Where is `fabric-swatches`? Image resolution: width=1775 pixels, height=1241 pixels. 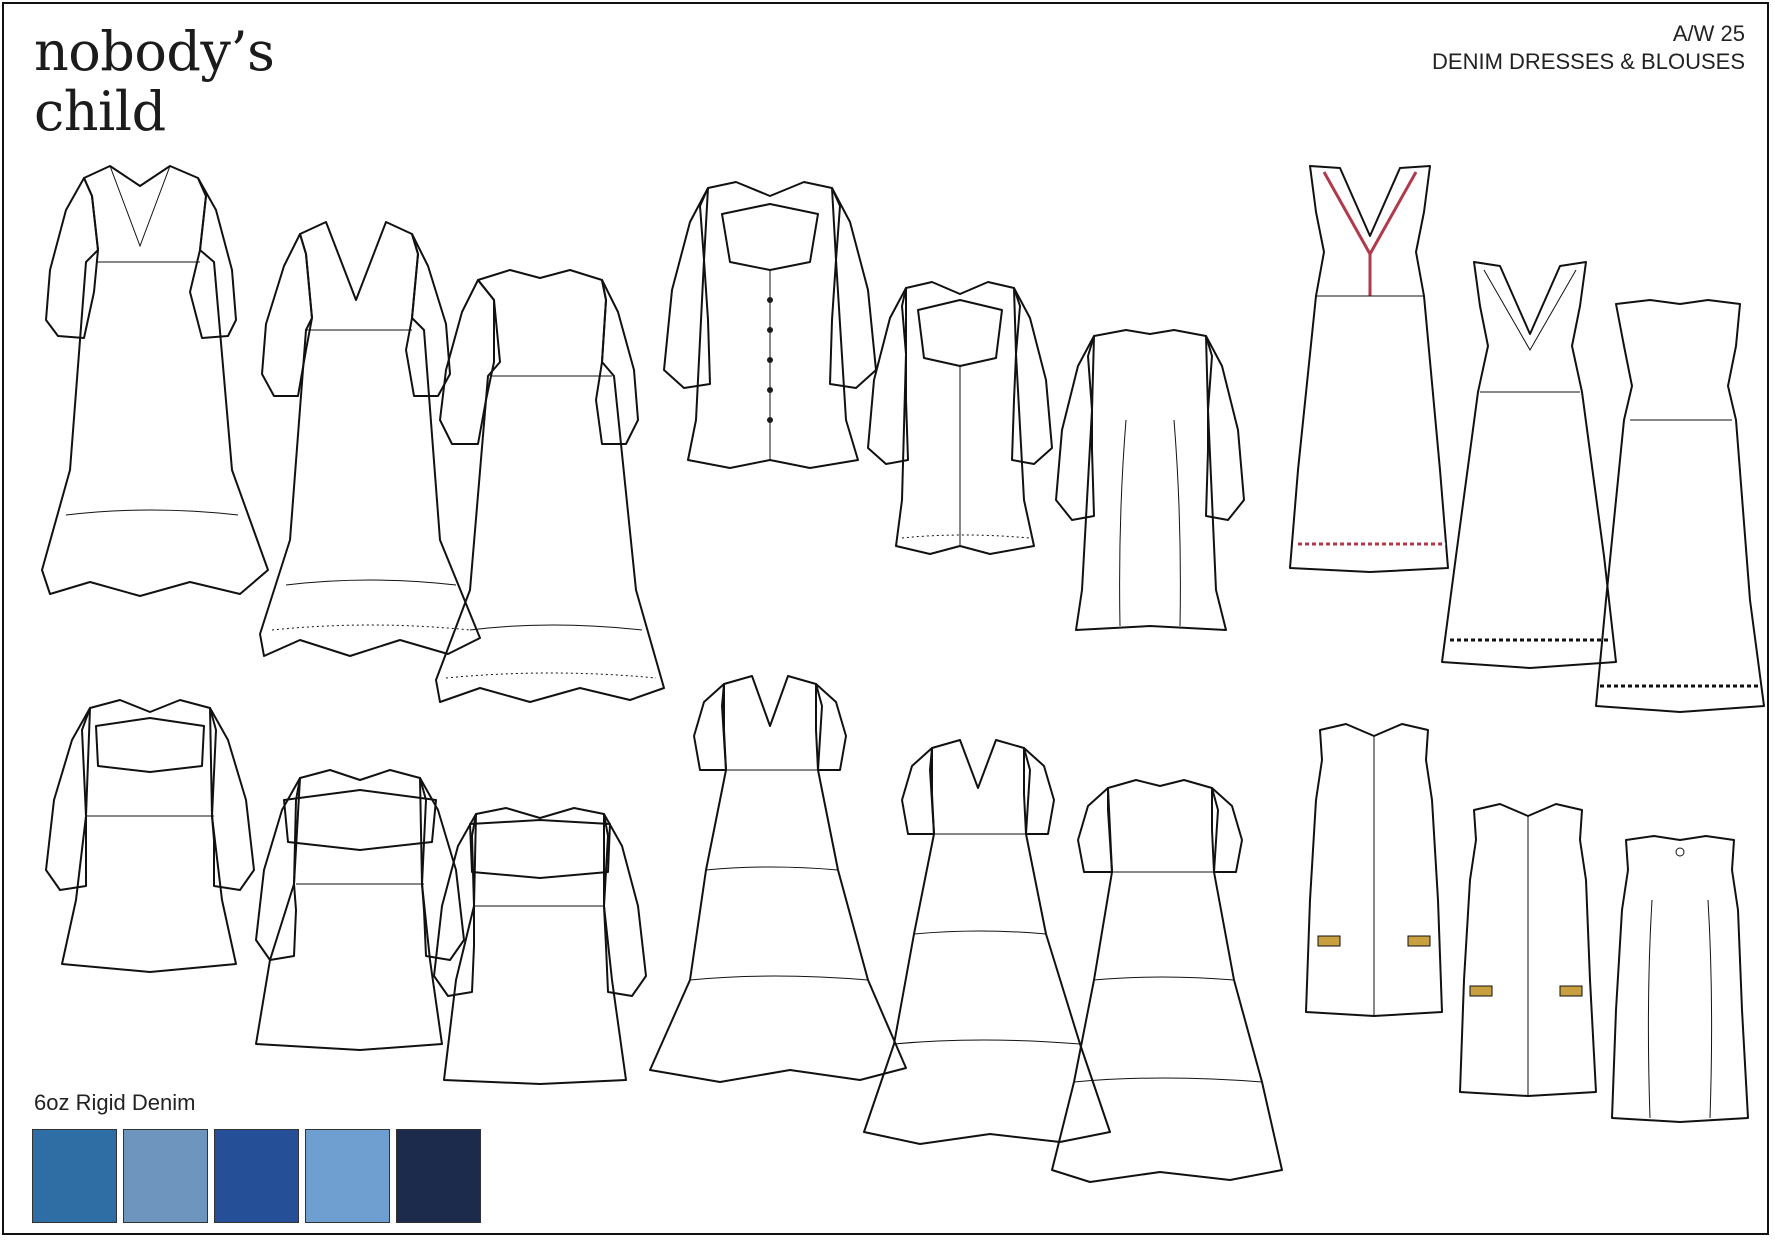 fabric-swatches is located at coordinates (256, 1176).